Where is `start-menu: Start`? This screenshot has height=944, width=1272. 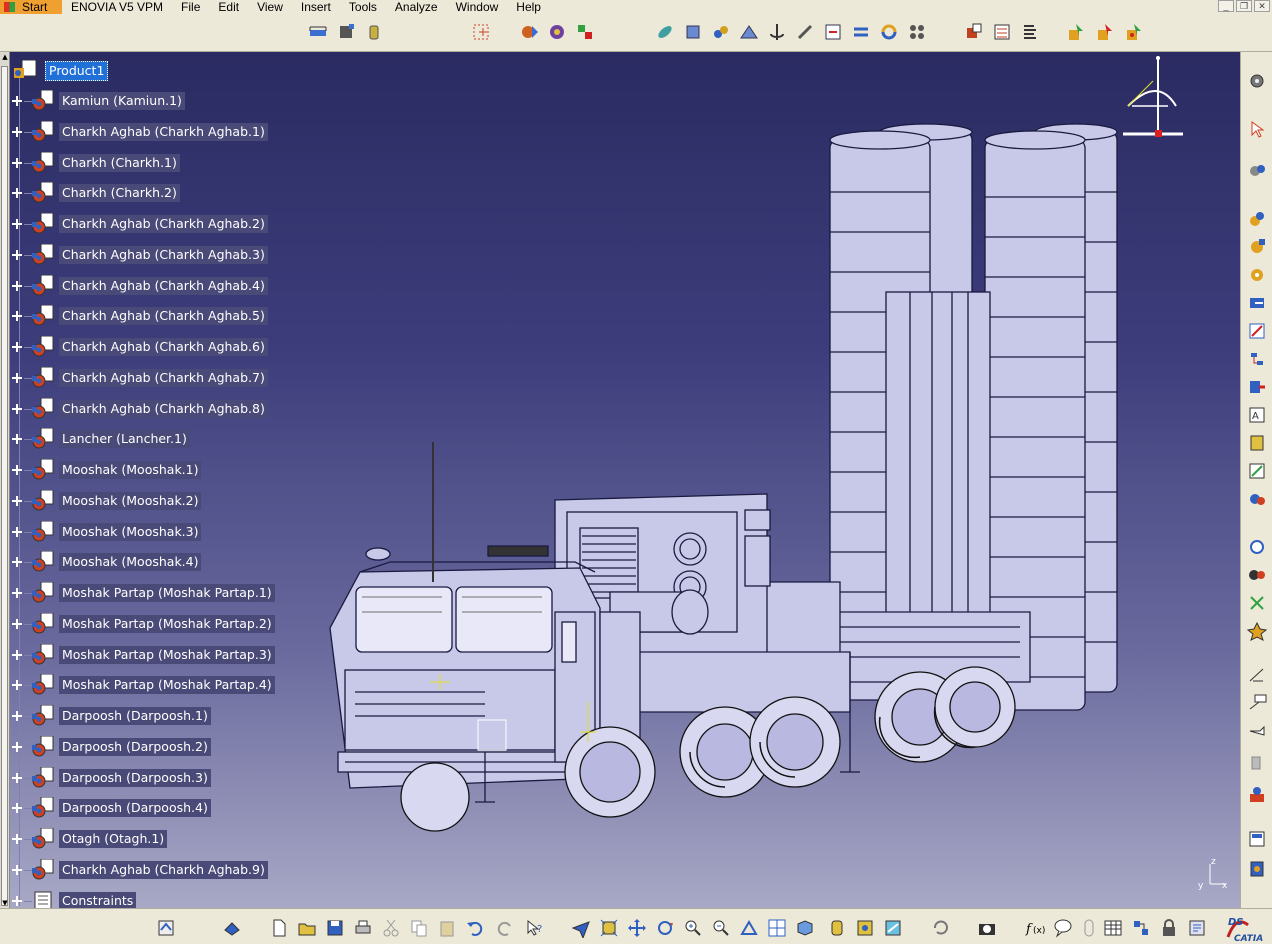
start-menu: Start is located at coordinates (31, 7).